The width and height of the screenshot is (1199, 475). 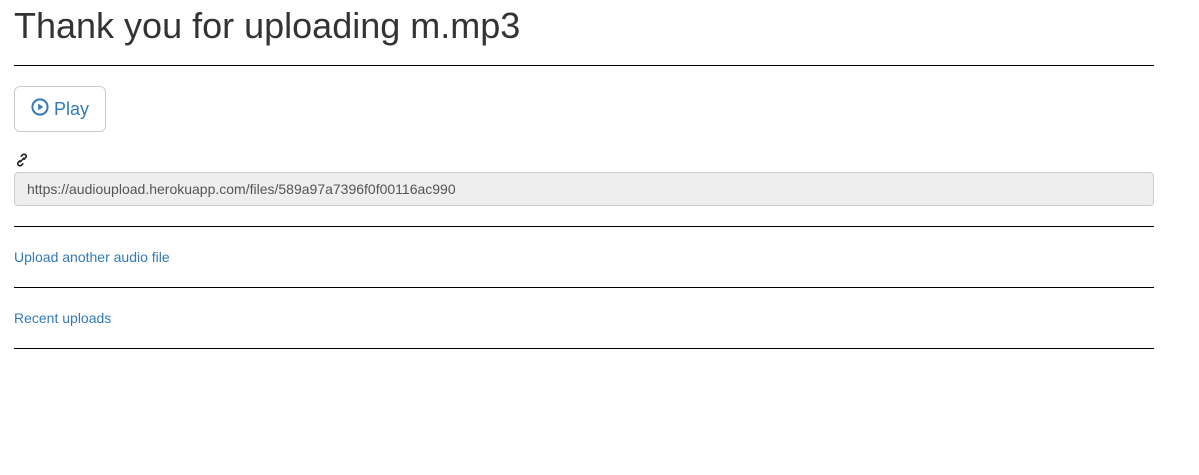 What do you see at coordinates (584, 318) in the screenshot?
I see `recent-uploads-link: Recent uploads` at bounding box center [584, 318].